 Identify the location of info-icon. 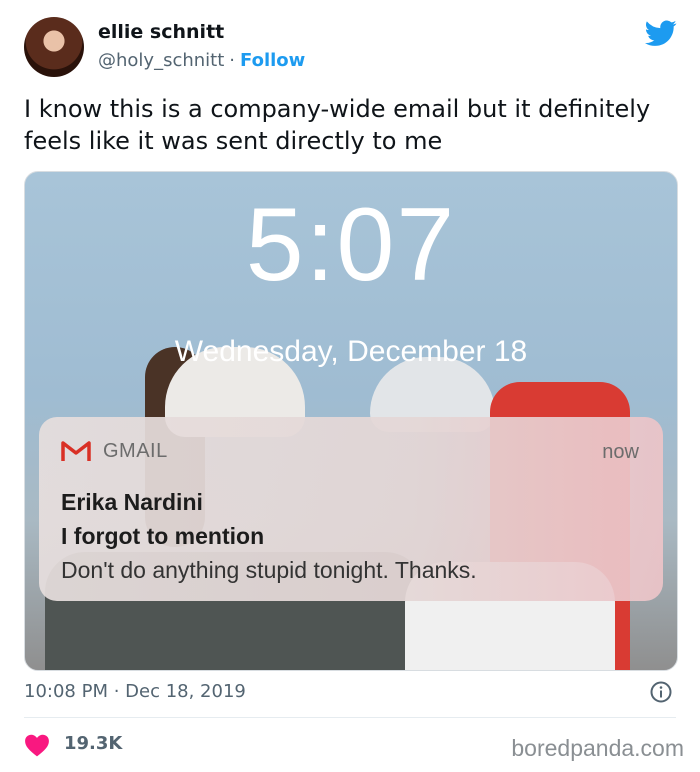
(661, 692).